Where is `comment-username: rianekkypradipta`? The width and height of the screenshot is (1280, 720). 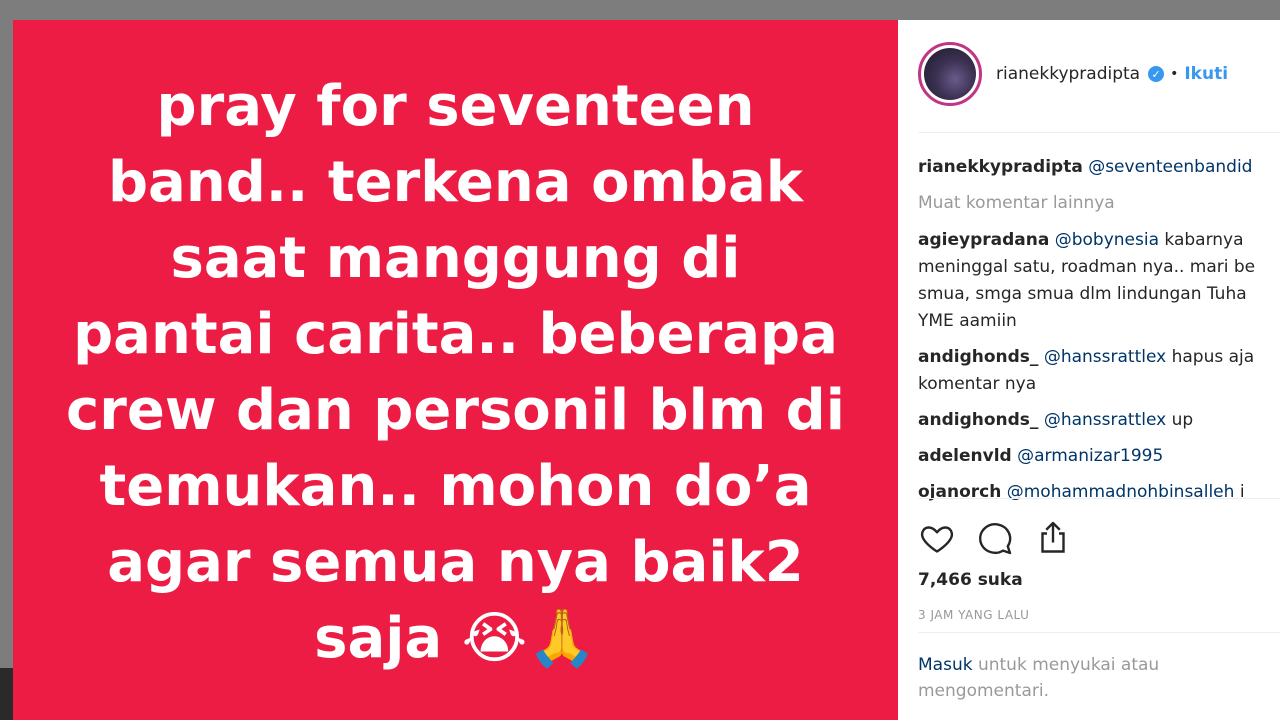 comment-username: rianekkypradipta is located at coordinates (1000, 167).